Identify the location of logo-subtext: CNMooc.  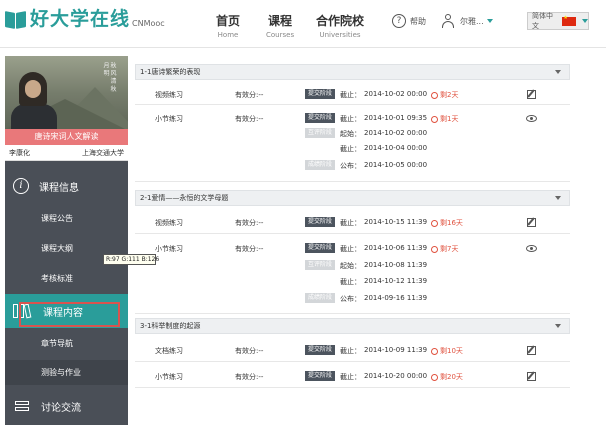
(148, 23).